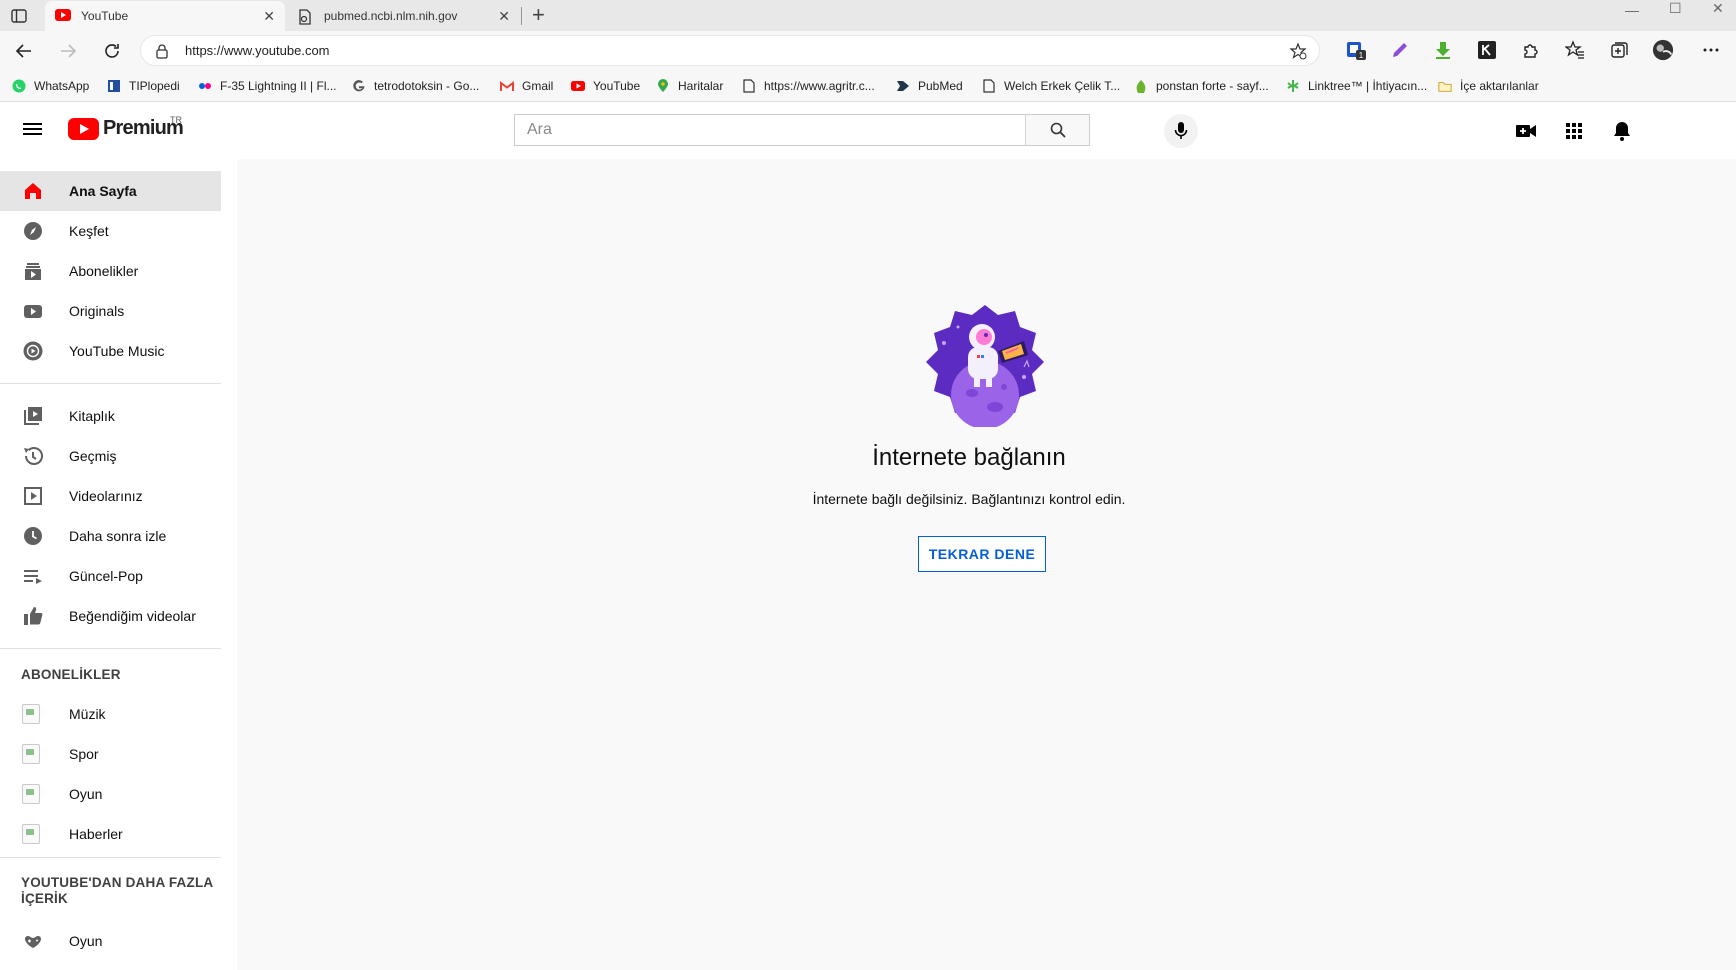 This screenshot has width=1736, height=970. Describe the element at coordinates (19, 16) in the screenshot. I see `tab-actions-icon` at that location.